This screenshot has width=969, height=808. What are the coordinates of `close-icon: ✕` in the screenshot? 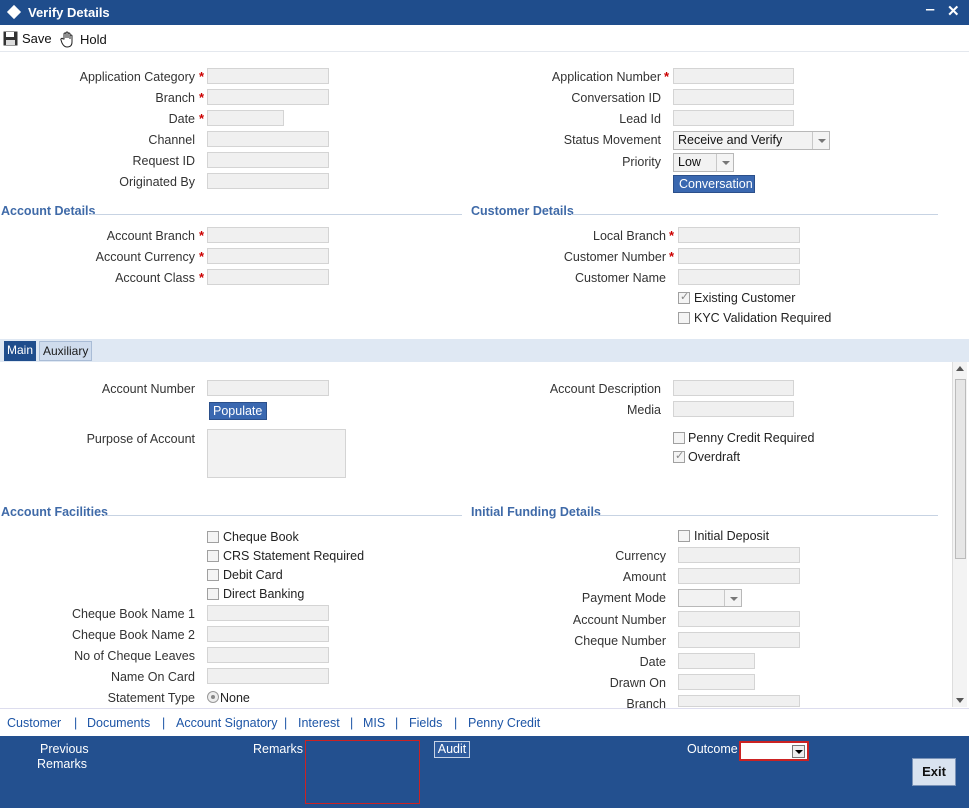 It's located at (953, 11).